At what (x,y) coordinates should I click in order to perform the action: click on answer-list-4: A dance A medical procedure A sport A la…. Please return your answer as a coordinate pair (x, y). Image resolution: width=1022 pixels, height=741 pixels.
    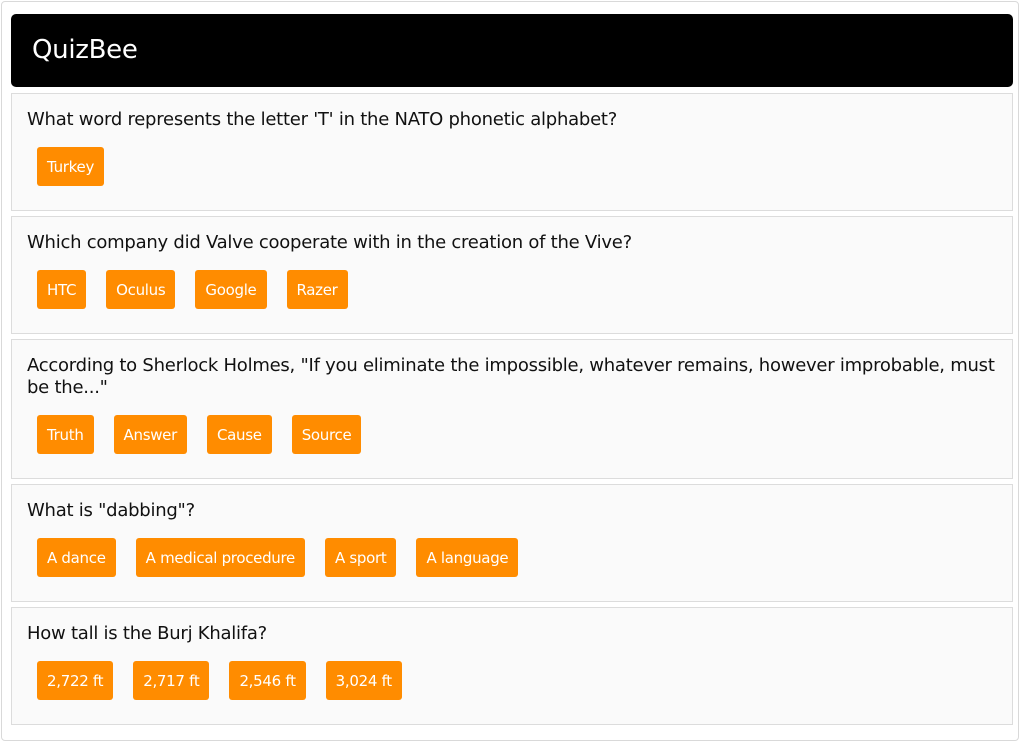
    Looking at the image, I should click on (278, 557).